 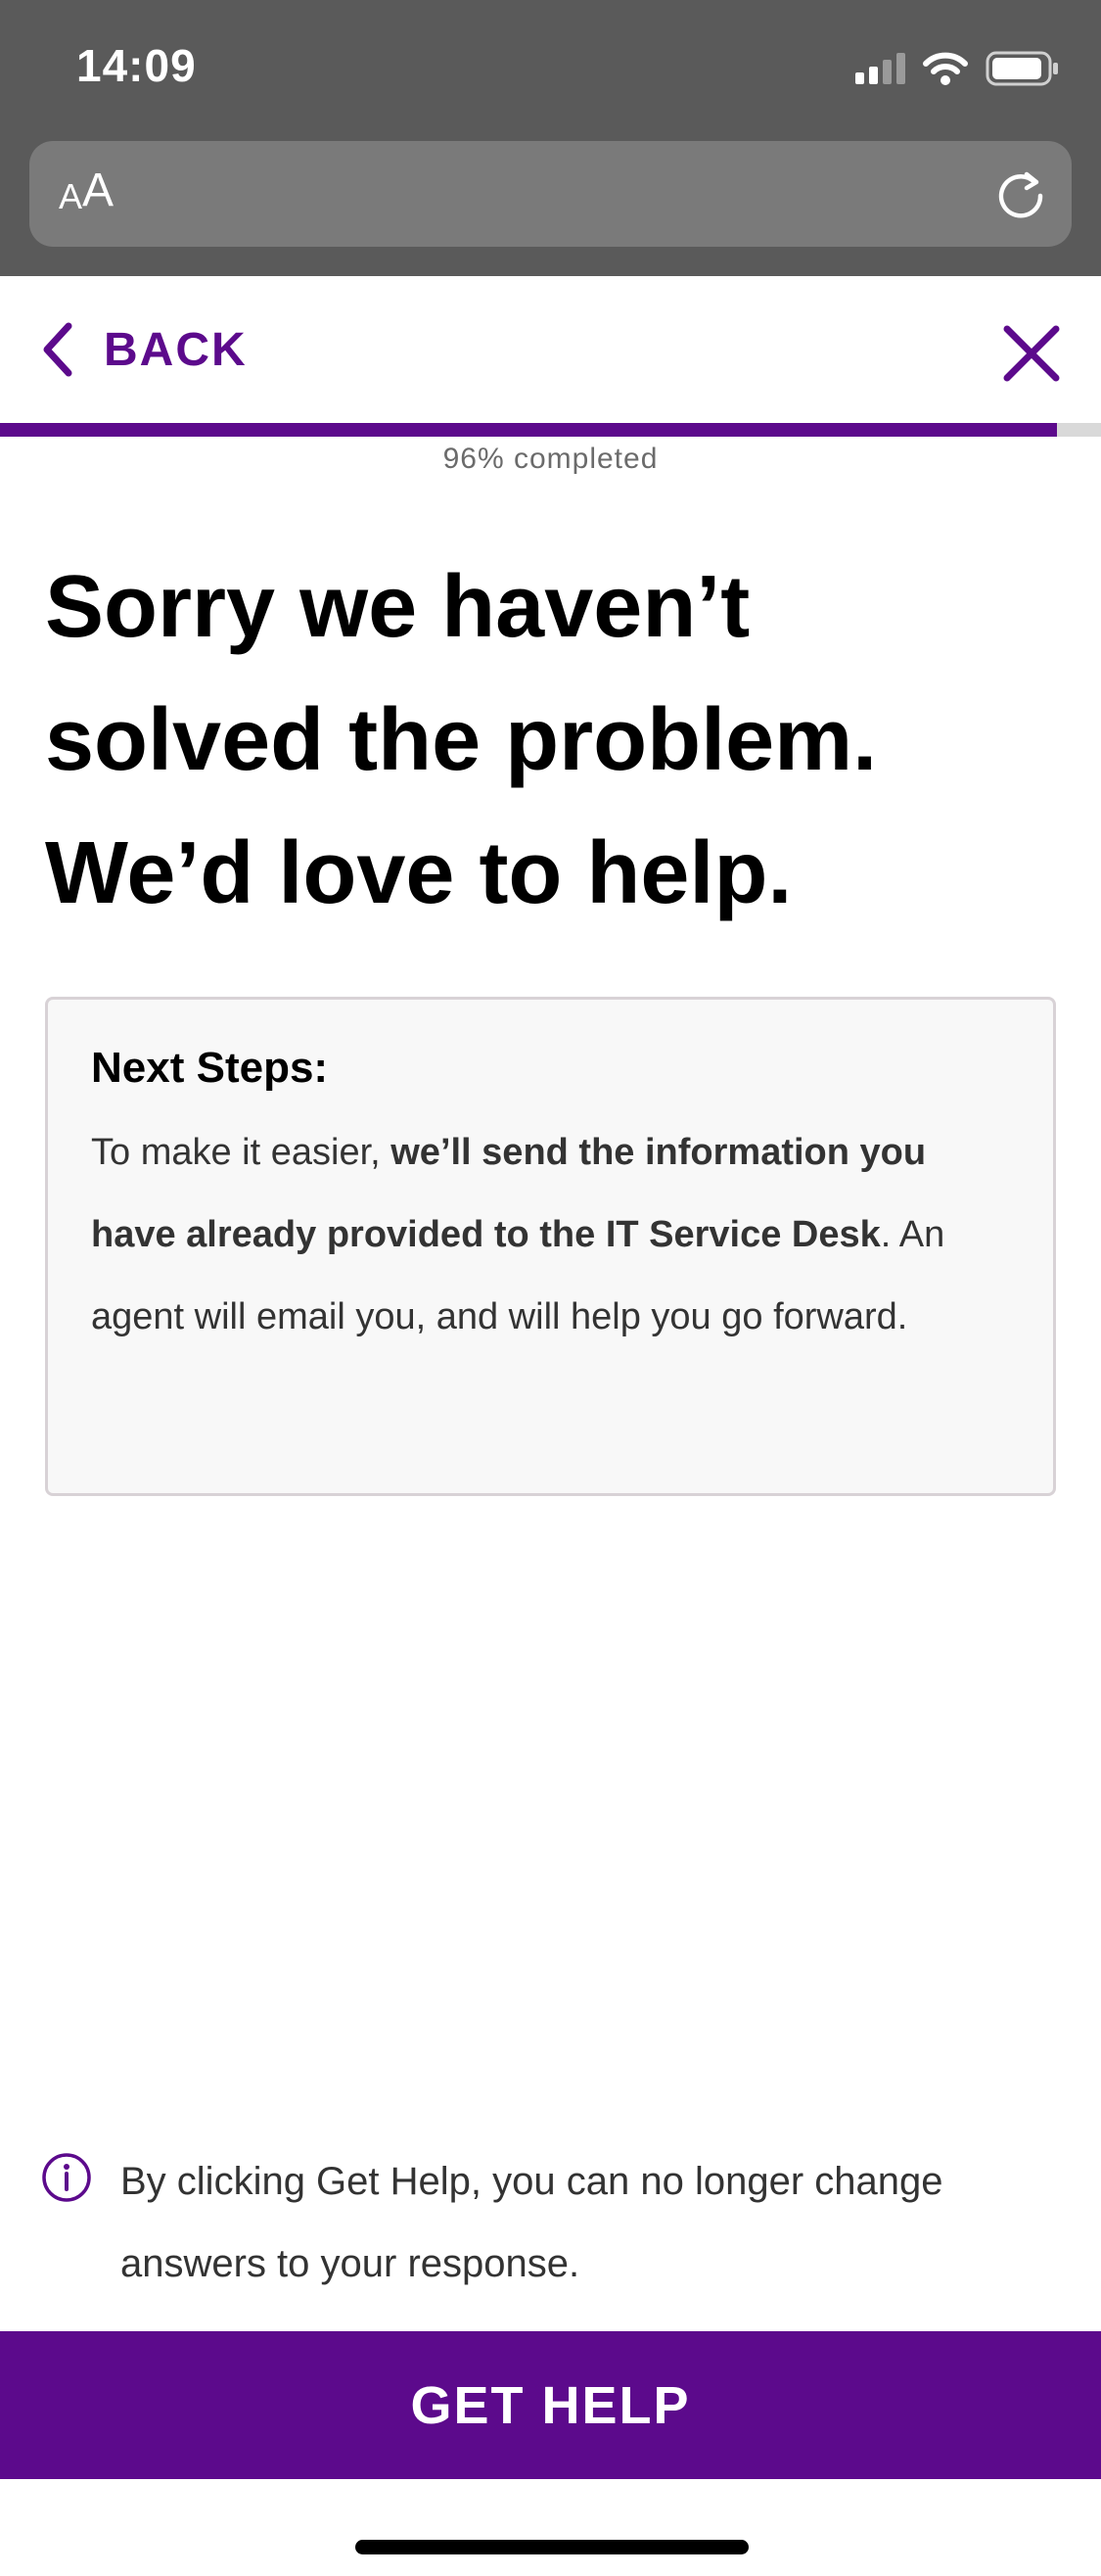 I want to click on progress-bar-fill, so click(x=529, y=430).